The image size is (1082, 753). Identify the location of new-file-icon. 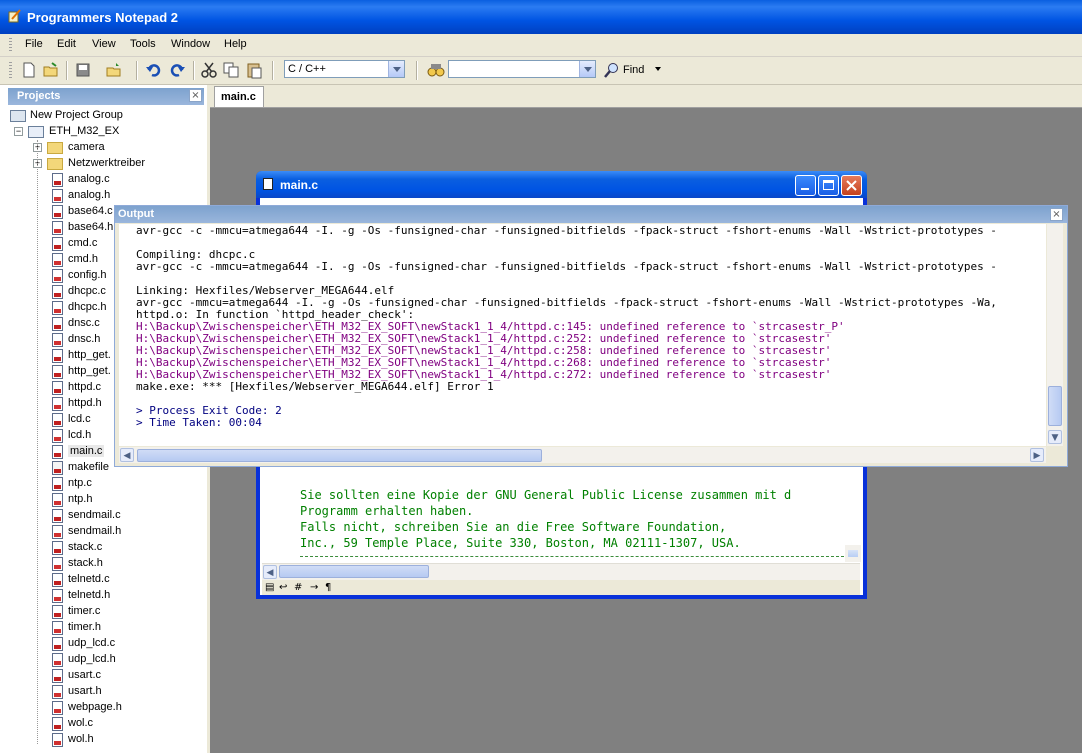
(29, 70).